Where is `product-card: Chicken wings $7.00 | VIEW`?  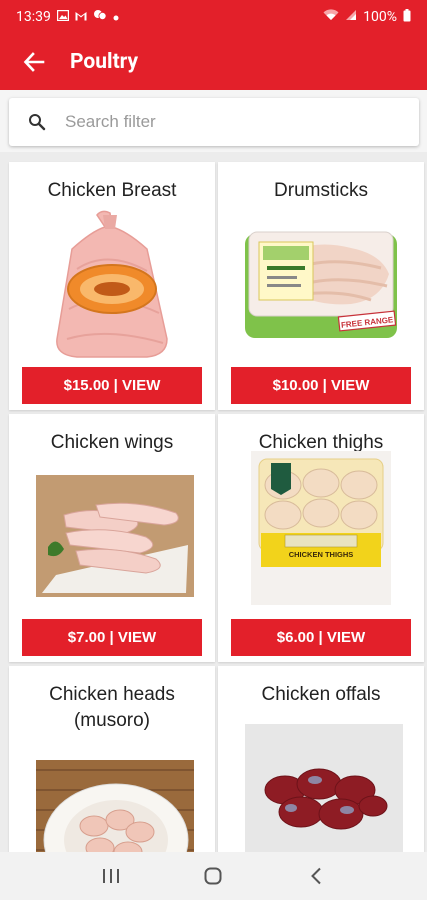
product-card: Chicken wings $7.00 | VIEW is located at coordinates (112, 538).